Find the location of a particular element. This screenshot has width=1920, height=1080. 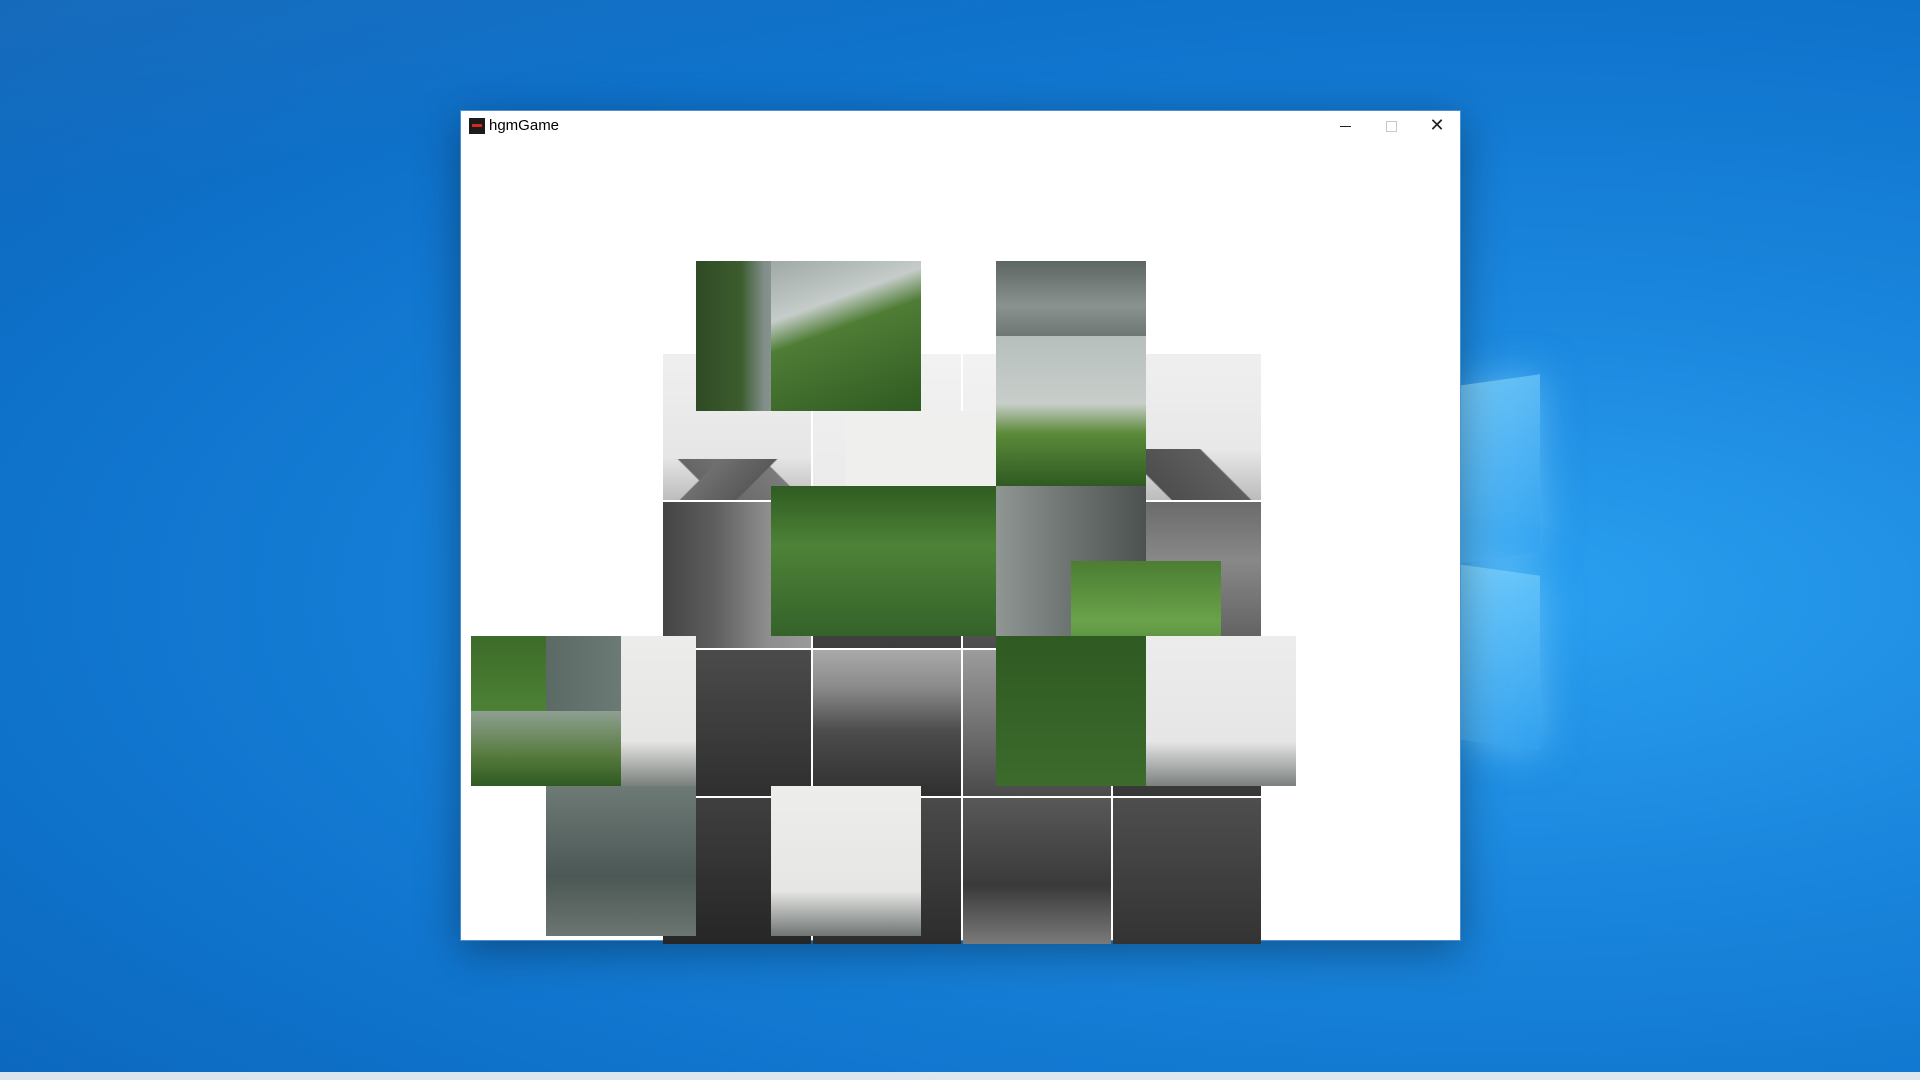

minimize-button is located at coordinates (1345, 126).